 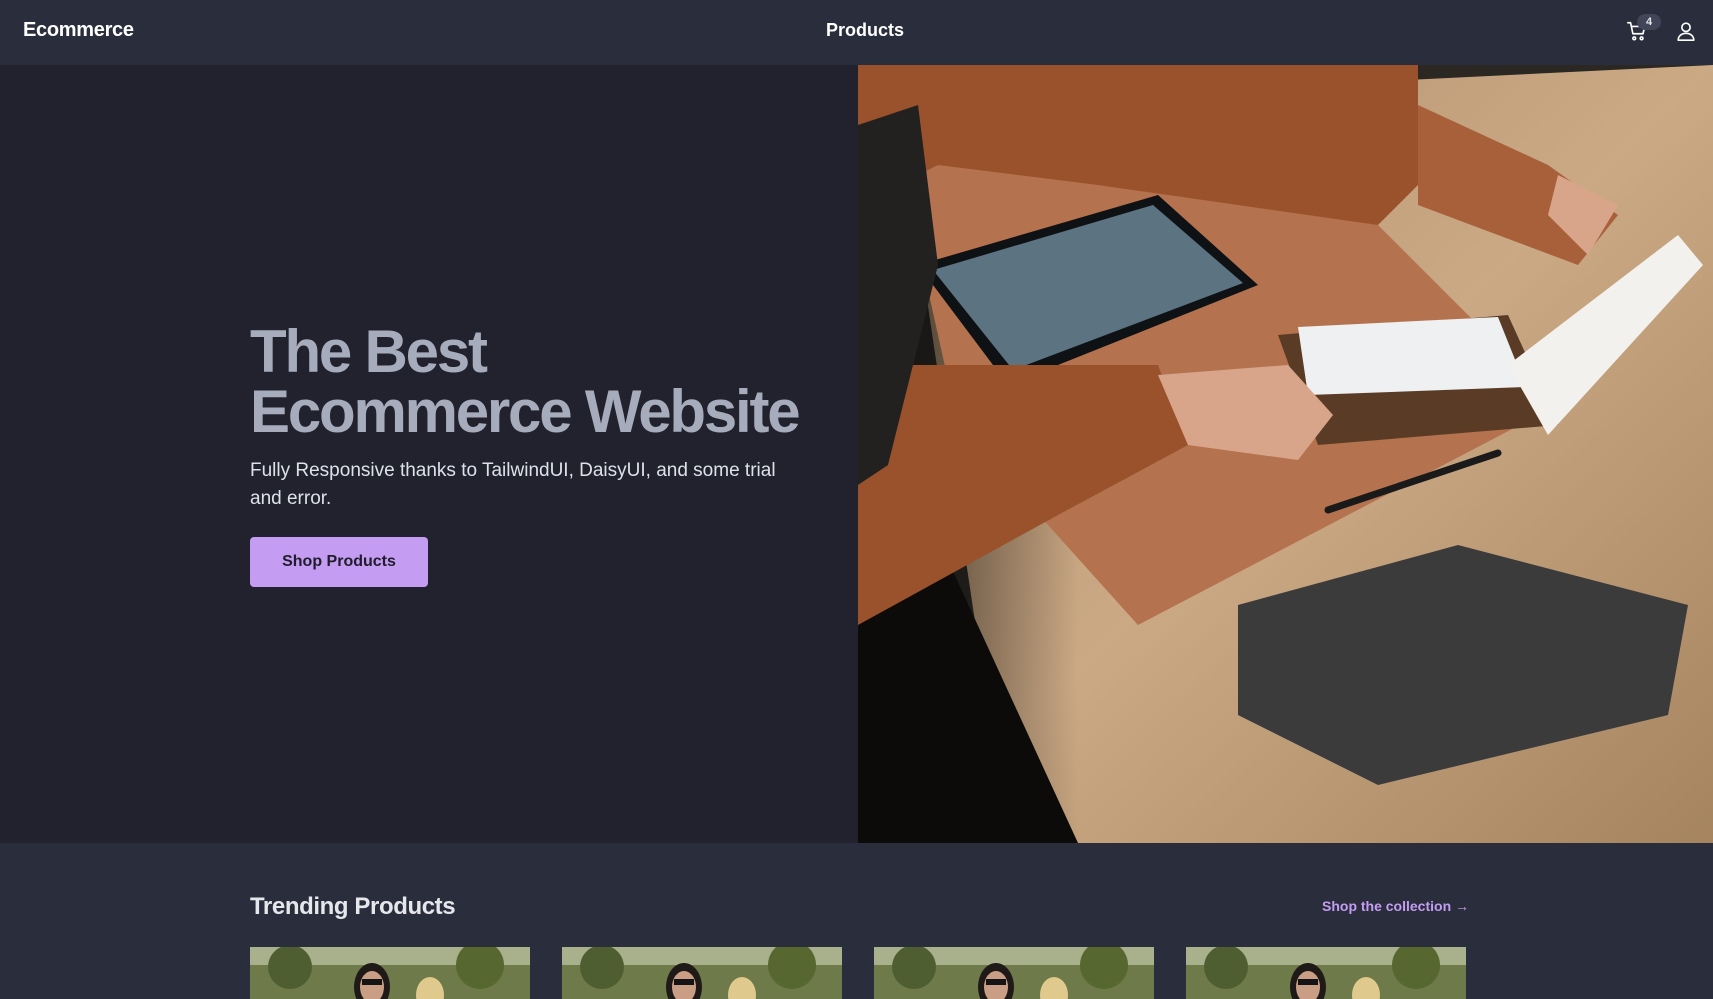 I want to click on hero-title: The Best Ecommerce Website, so click(x=550, y=382).